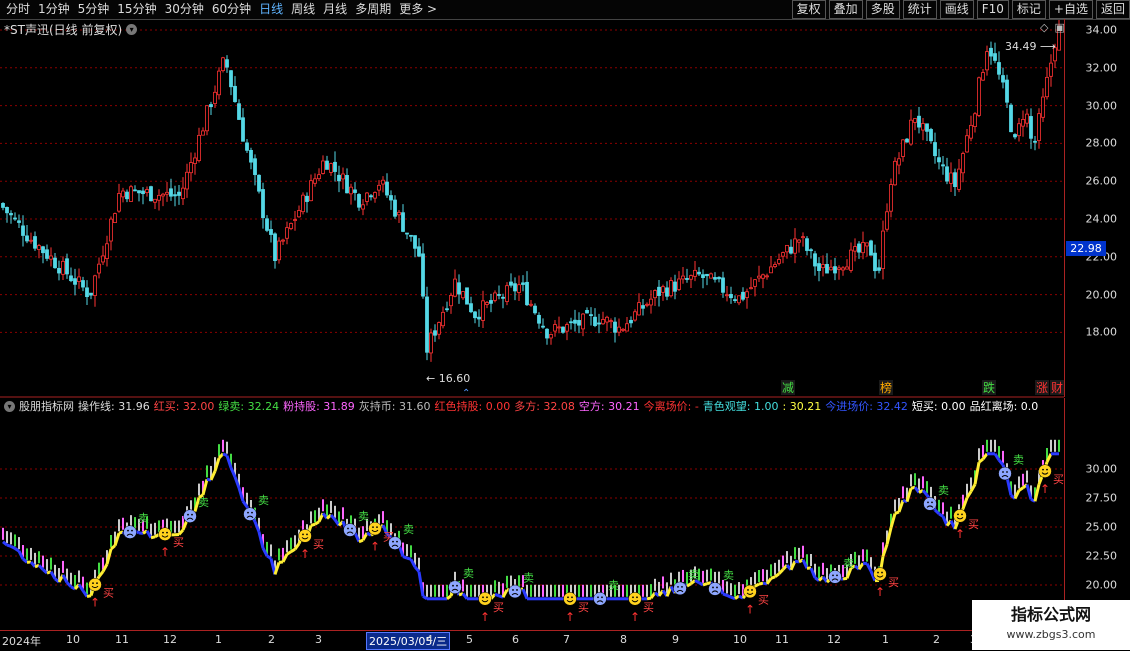 The height and width of the screenshot is (651, 1130). What do you see at coordinates (319, 406) in the screenshot?
I see `indicator-value: 粉持股: 31.89` at bounding box center [319, 406].